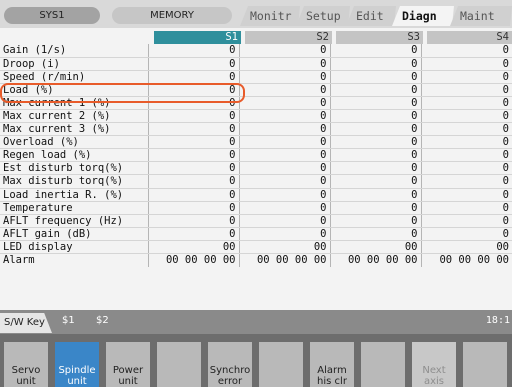 The height and width of the screenshot is (387, 512). What do you see at coordinates (102, 320) in the screenshot?
I see `part-system-2-label: $2` at bounding box center [102, 320].